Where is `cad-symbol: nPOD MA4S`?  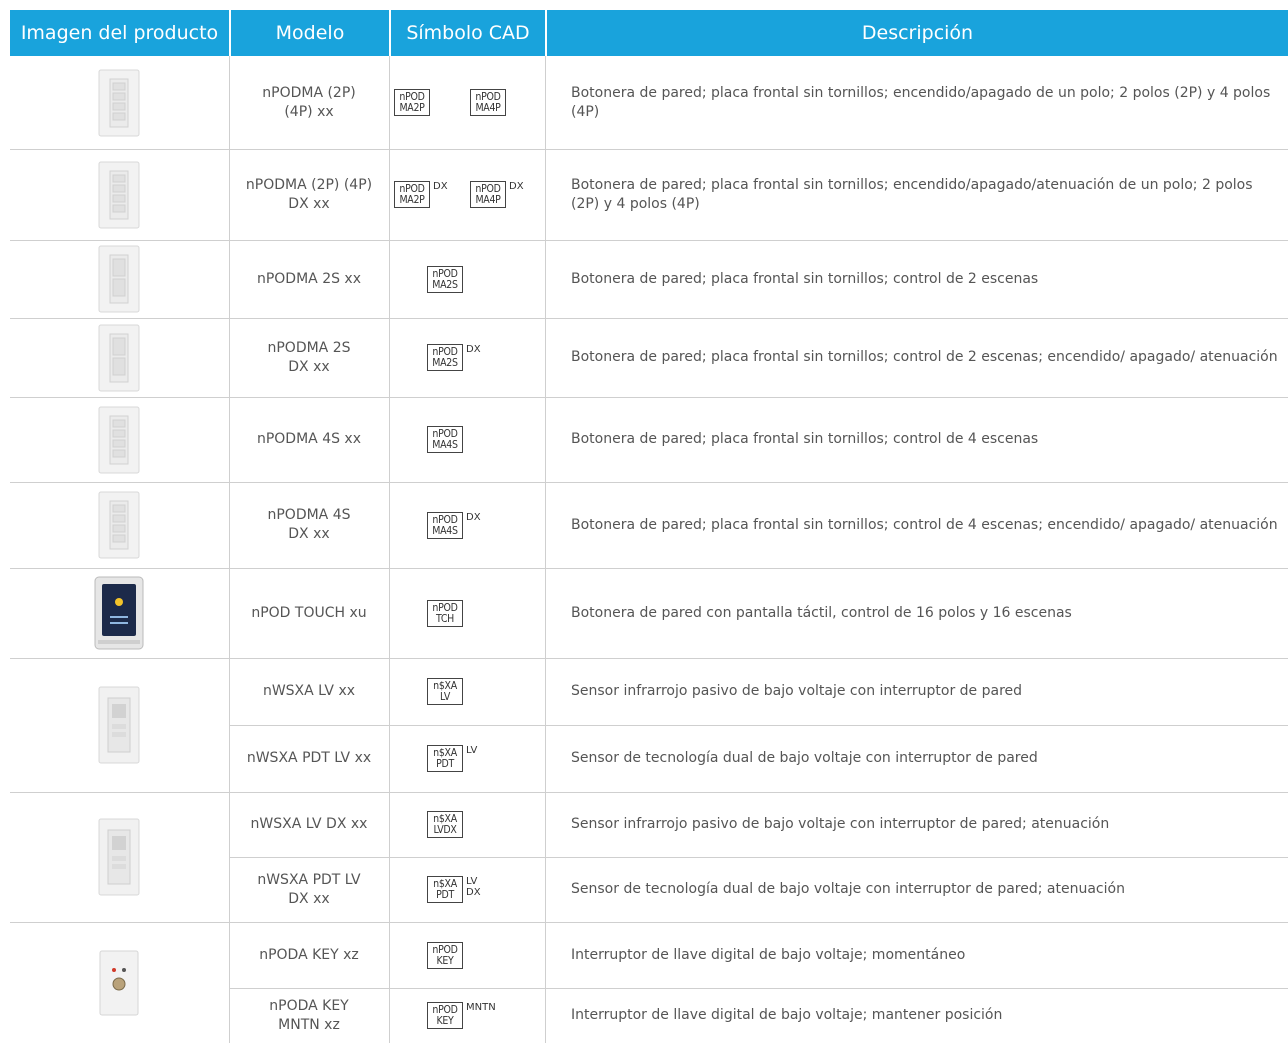
cad-symbol: nPOD MA4S is located at coordinates (445, 439).